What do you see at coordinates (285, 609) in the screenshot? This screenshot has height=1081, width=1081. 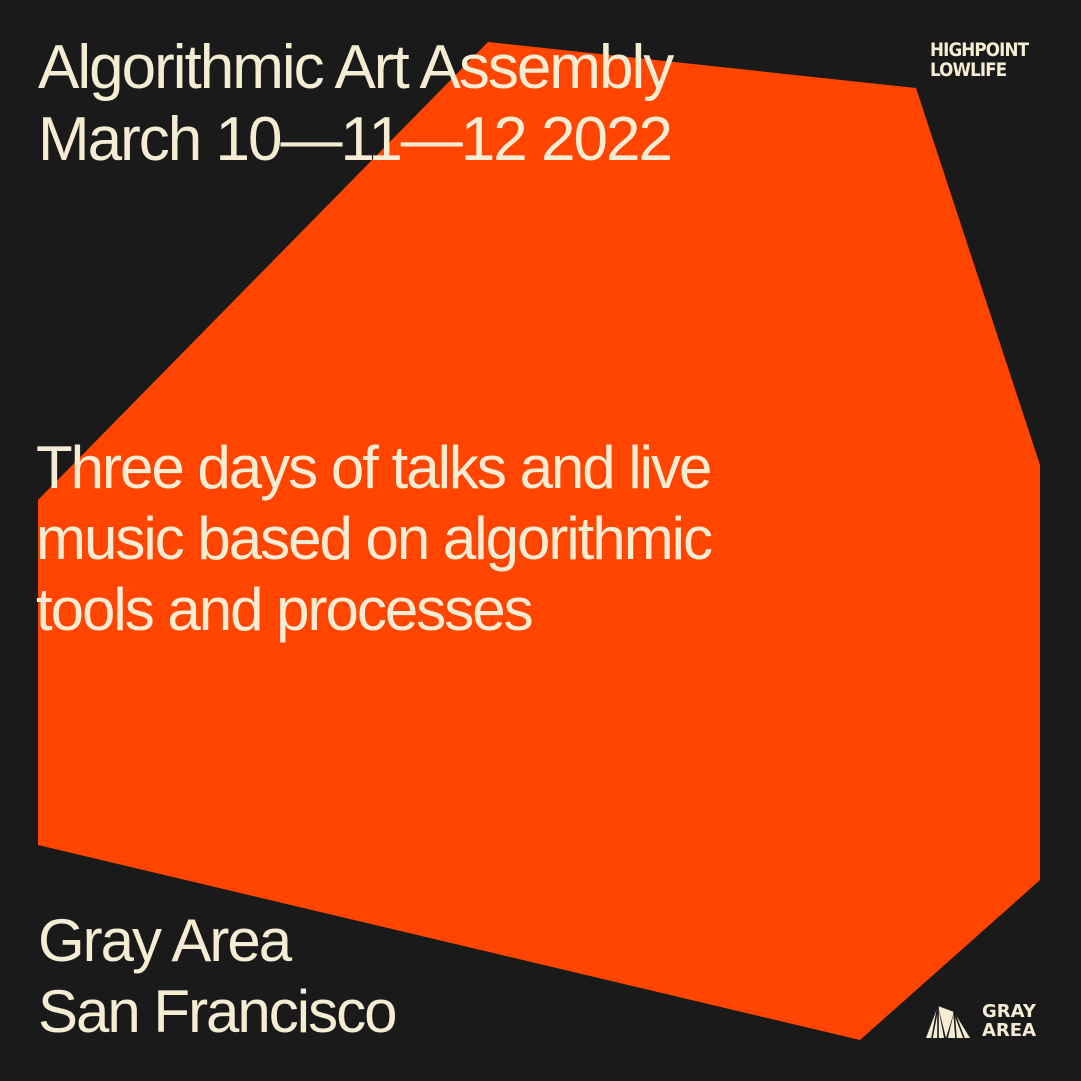 I see `description-line: tools and processes` at bounding box center [285, 609].